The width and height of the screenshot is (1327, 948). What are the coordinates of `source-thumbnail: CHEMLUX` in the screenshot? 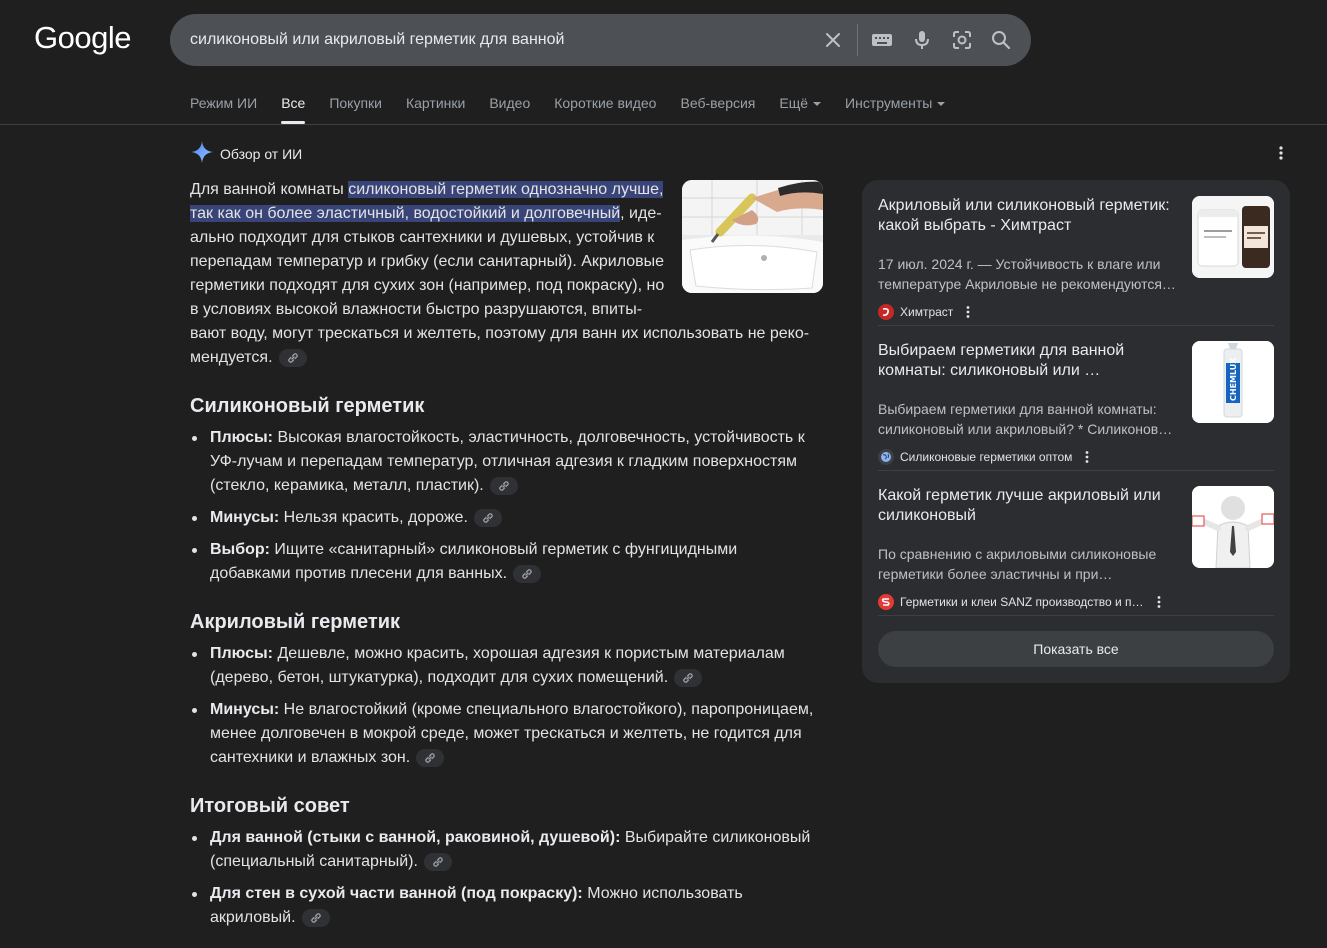 It's located at (1233, 382).